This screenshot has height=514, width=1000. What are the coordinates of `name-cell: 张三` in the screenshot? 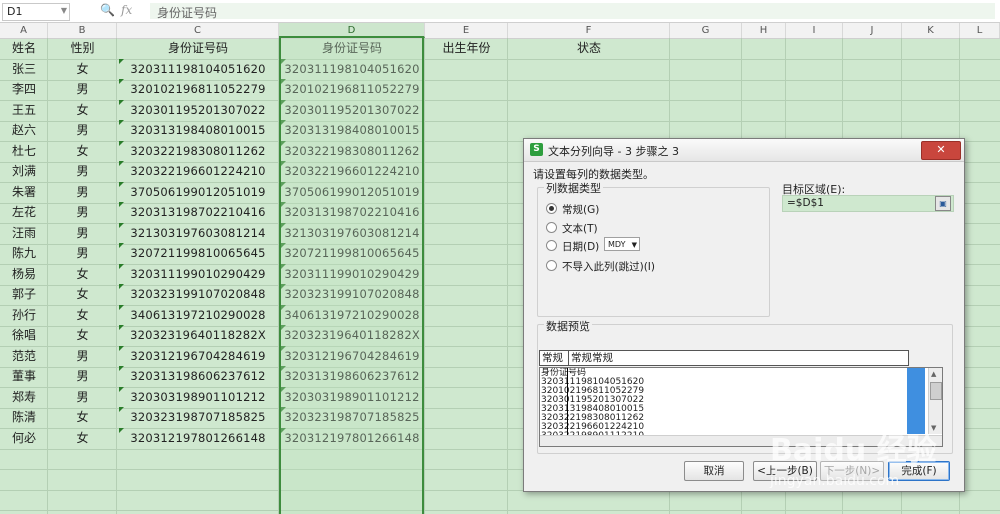 It's located at (24, 69).